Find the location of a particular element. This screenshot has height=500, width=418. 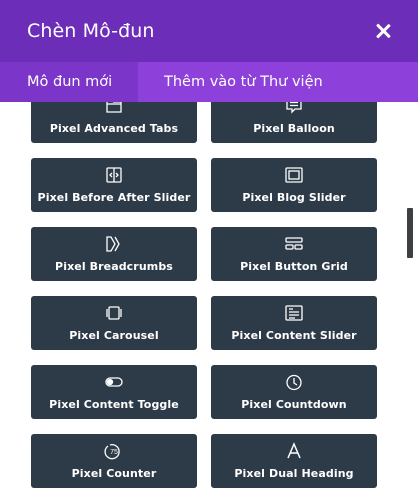

close-icon is located at coordinates (383, 31).